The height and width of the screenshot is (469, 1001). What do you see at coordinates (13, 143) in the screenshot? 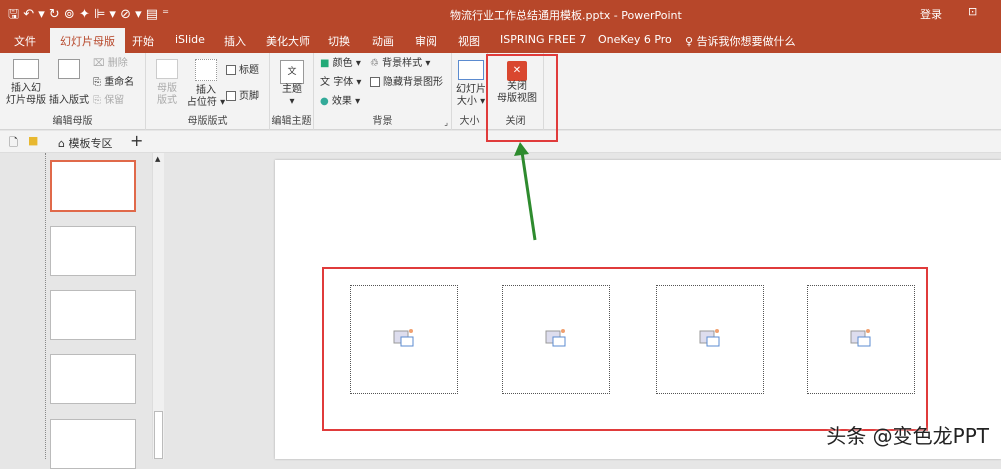
I see `new-file-icon: 🗋` at bounding box center [13, 143].